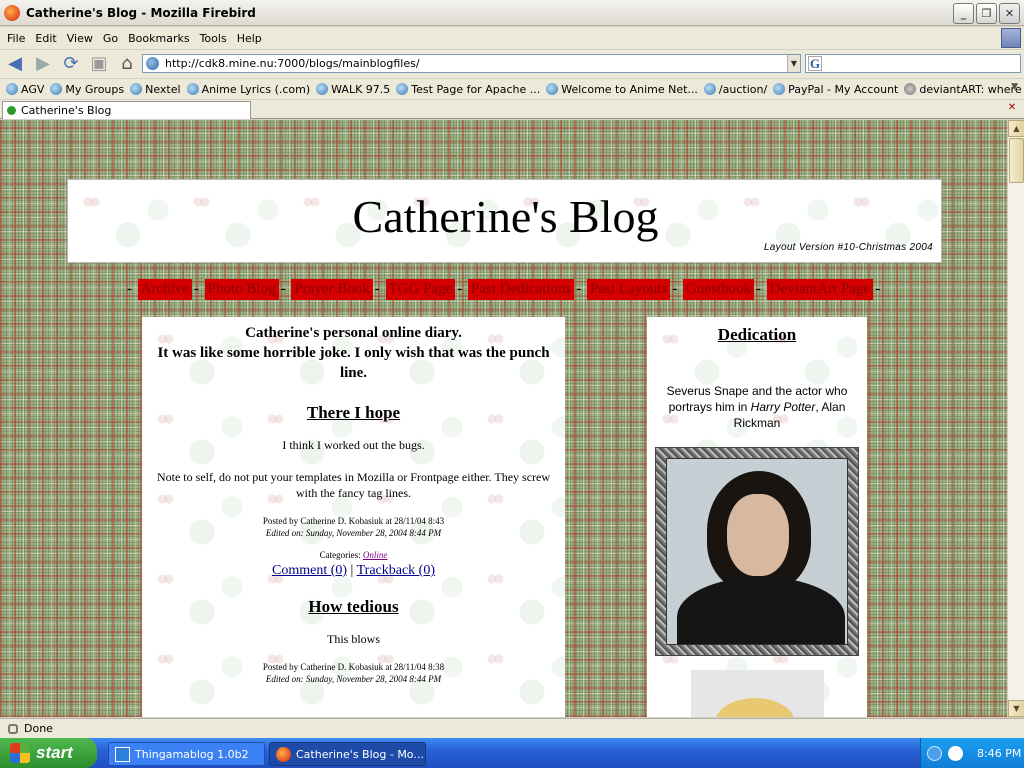  Describe the element at coordinates (972, 753) in the screenshot. I see `system-tray: 8:46 PM` at that location.